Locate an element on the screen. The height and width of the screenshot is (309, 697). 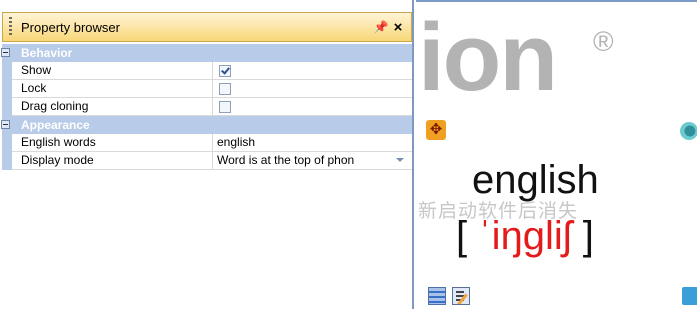
property-name: Display mode is located at coordinates (112, 160).